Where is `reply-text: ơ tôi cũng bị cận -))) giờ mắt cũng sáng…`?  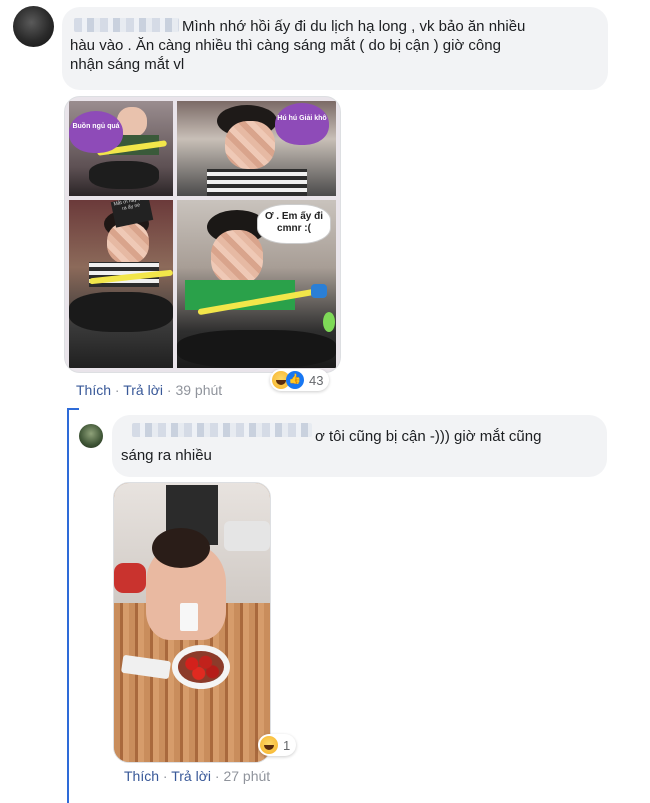 reply-text: ơ tôi cũng bị cận -))) giờ mắt cũng sáng… is located at coordinates (363, 445).